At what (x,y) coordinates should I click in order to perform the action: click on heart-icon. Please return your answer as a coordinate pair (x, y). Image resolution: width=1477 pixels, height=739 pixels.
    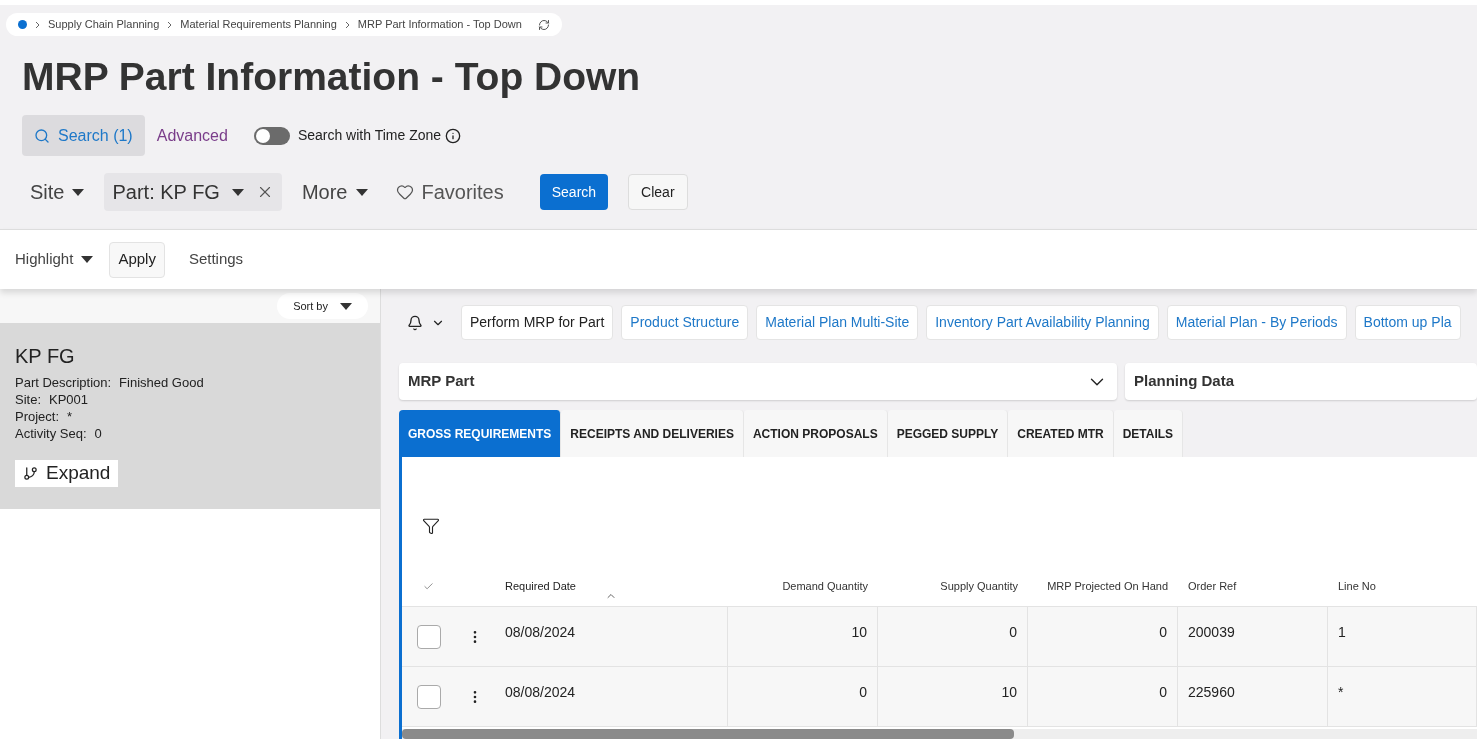
    Looking at the image, I should click on (404, 192).